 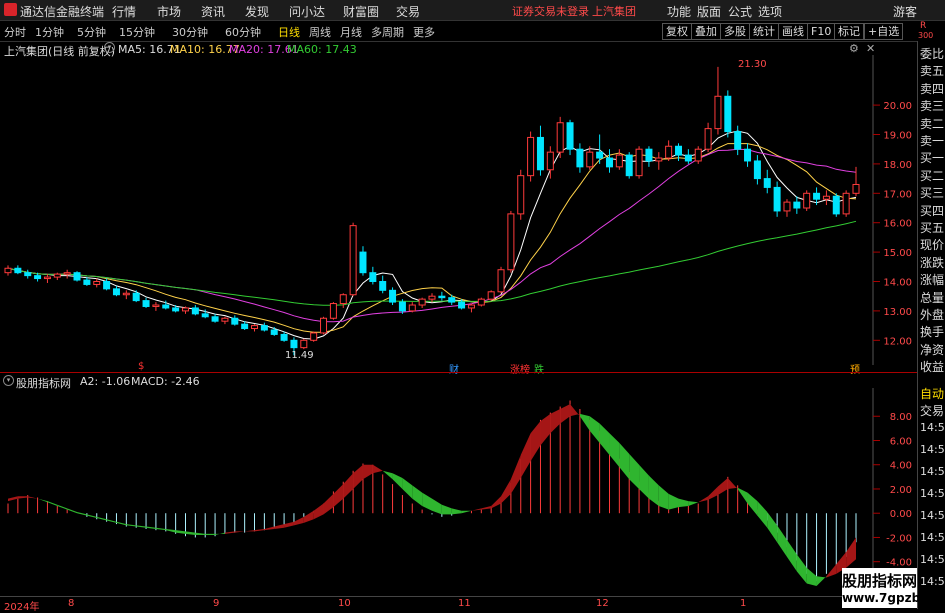 I want to click on timeframe-tab: 日线, so click(x=289, y=32).